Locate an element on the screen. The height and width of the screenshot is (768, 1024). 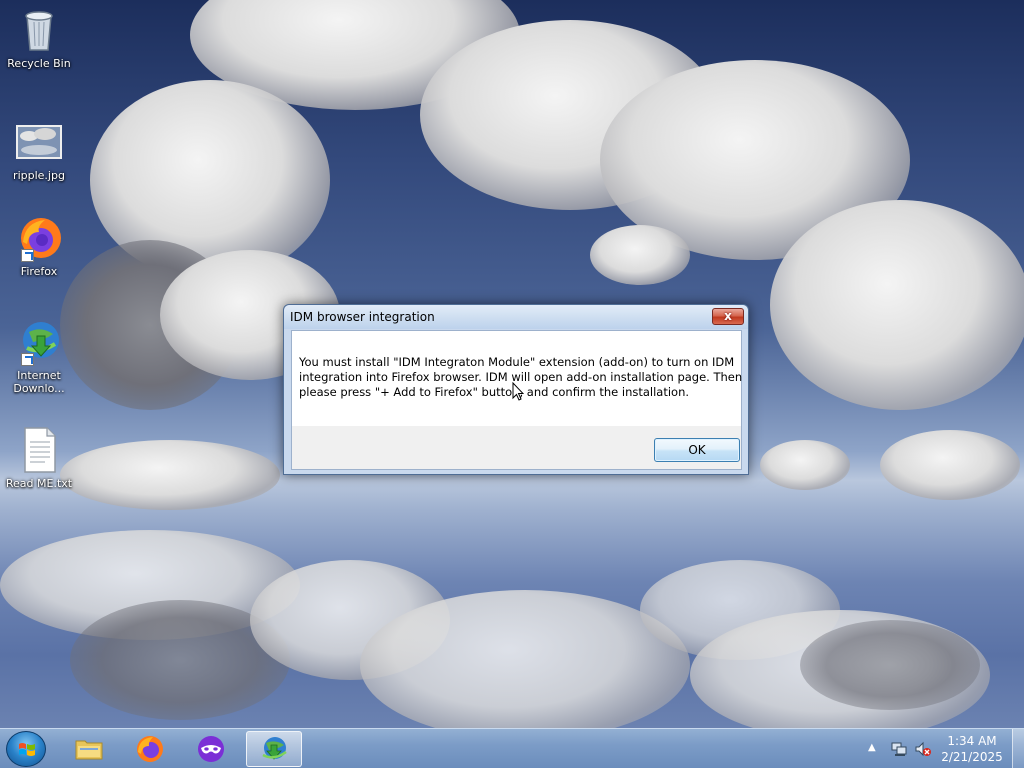
private-browsing-icon is located at coordinates (211, 749).